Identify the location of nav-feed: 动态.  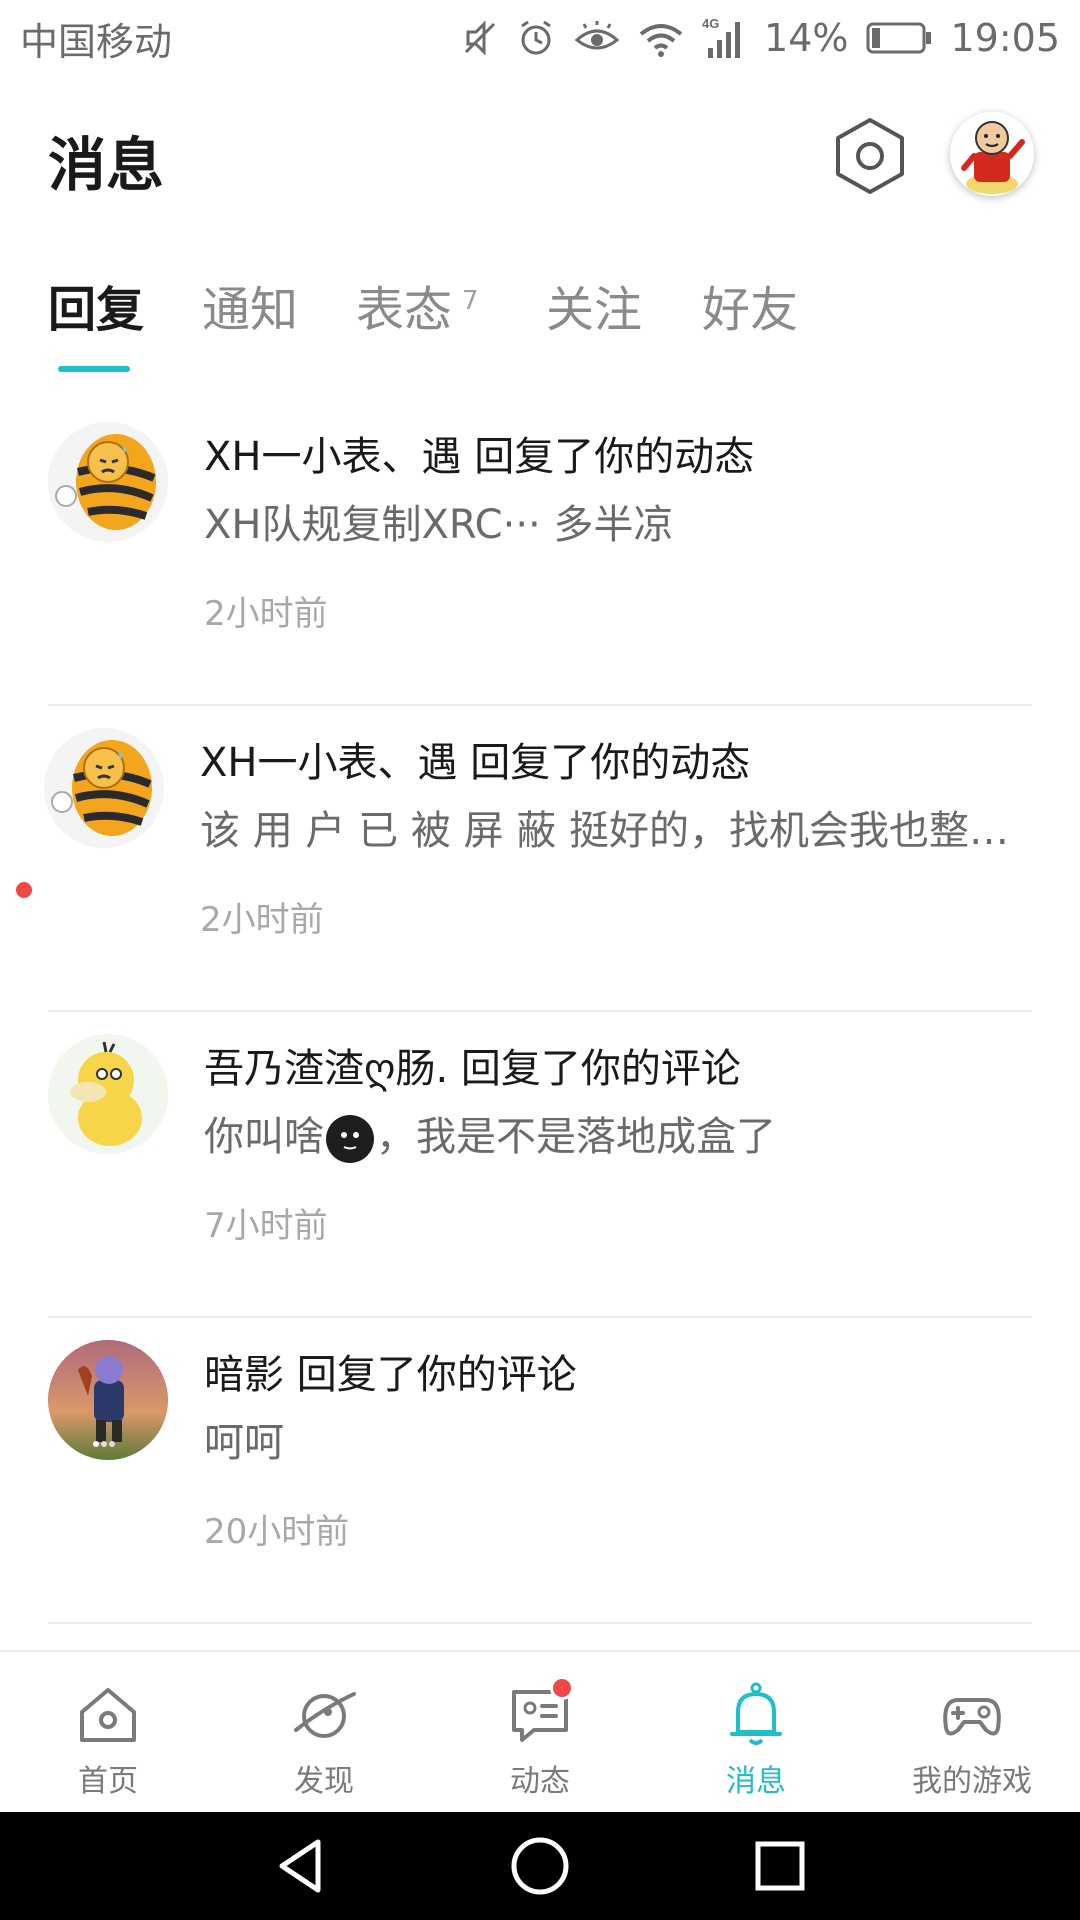
(540, 1733).